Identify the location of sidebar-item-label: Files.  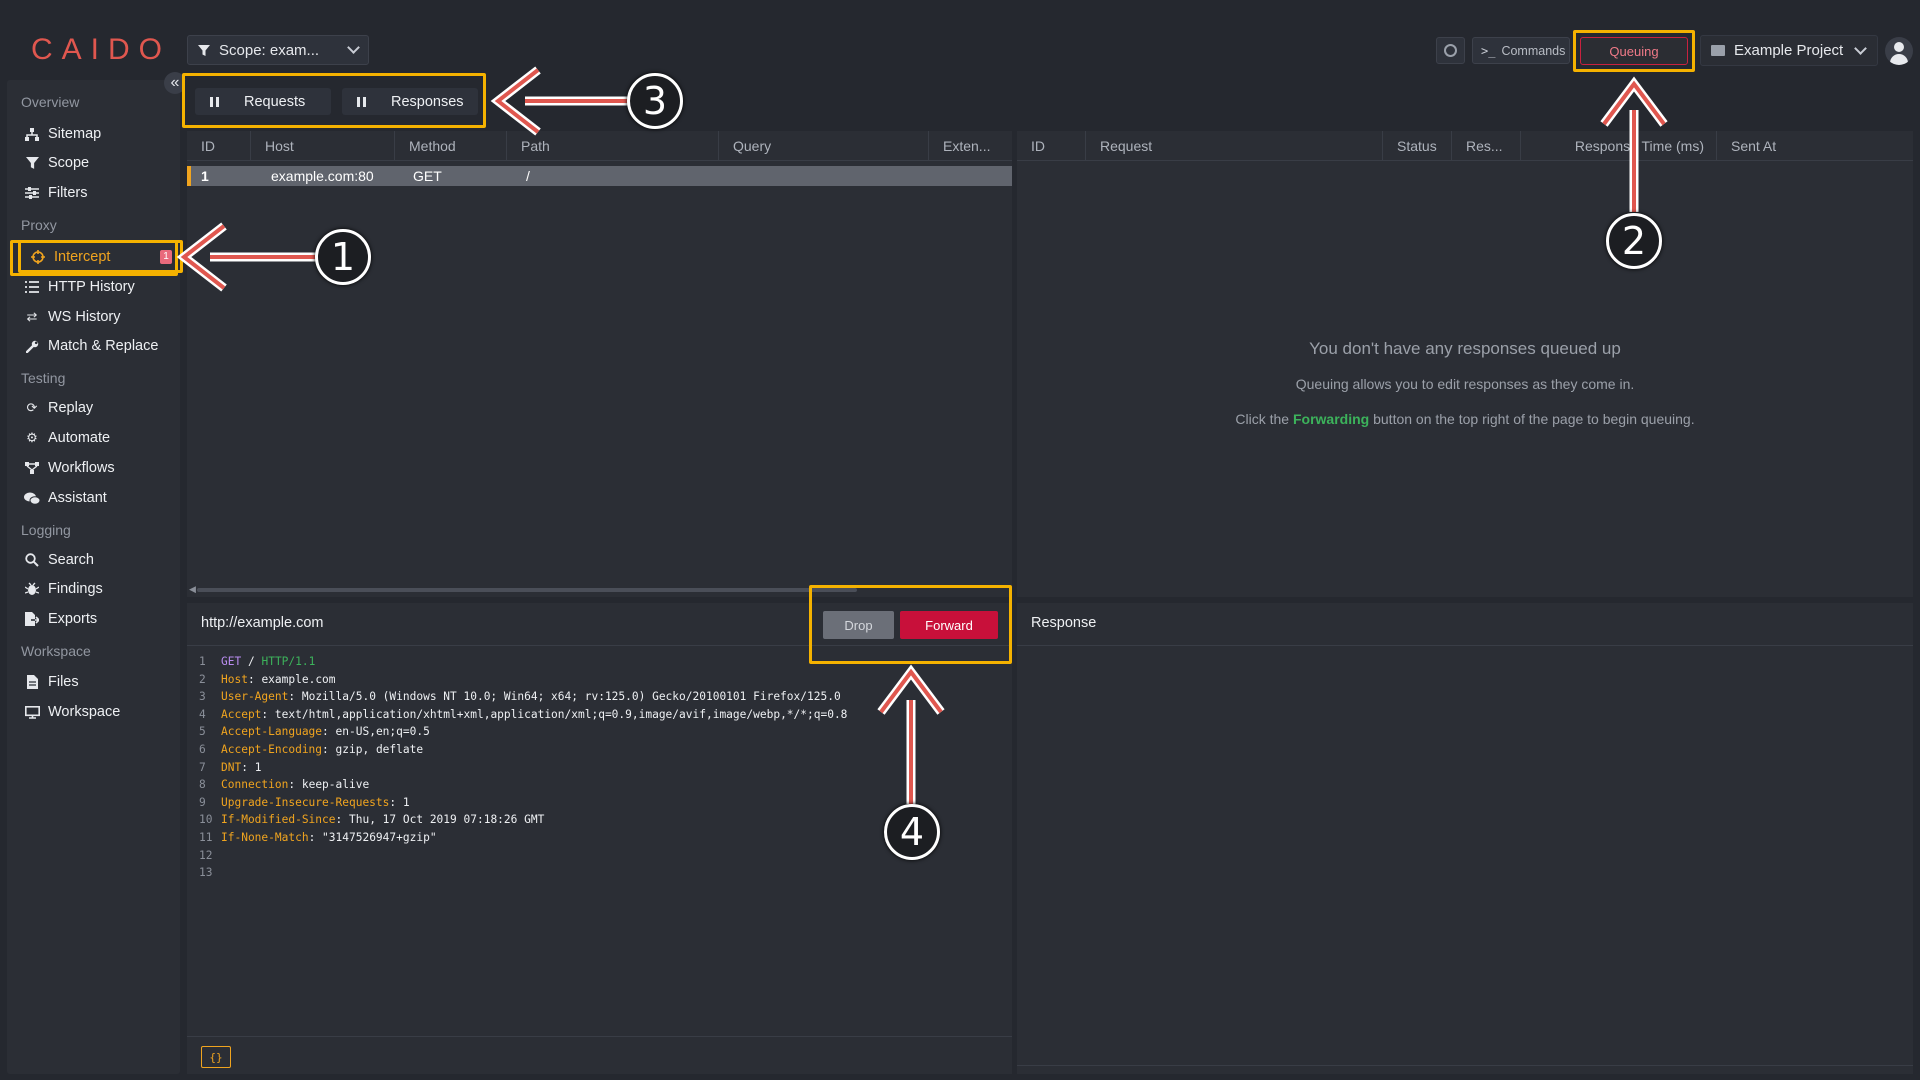
(63, 682).